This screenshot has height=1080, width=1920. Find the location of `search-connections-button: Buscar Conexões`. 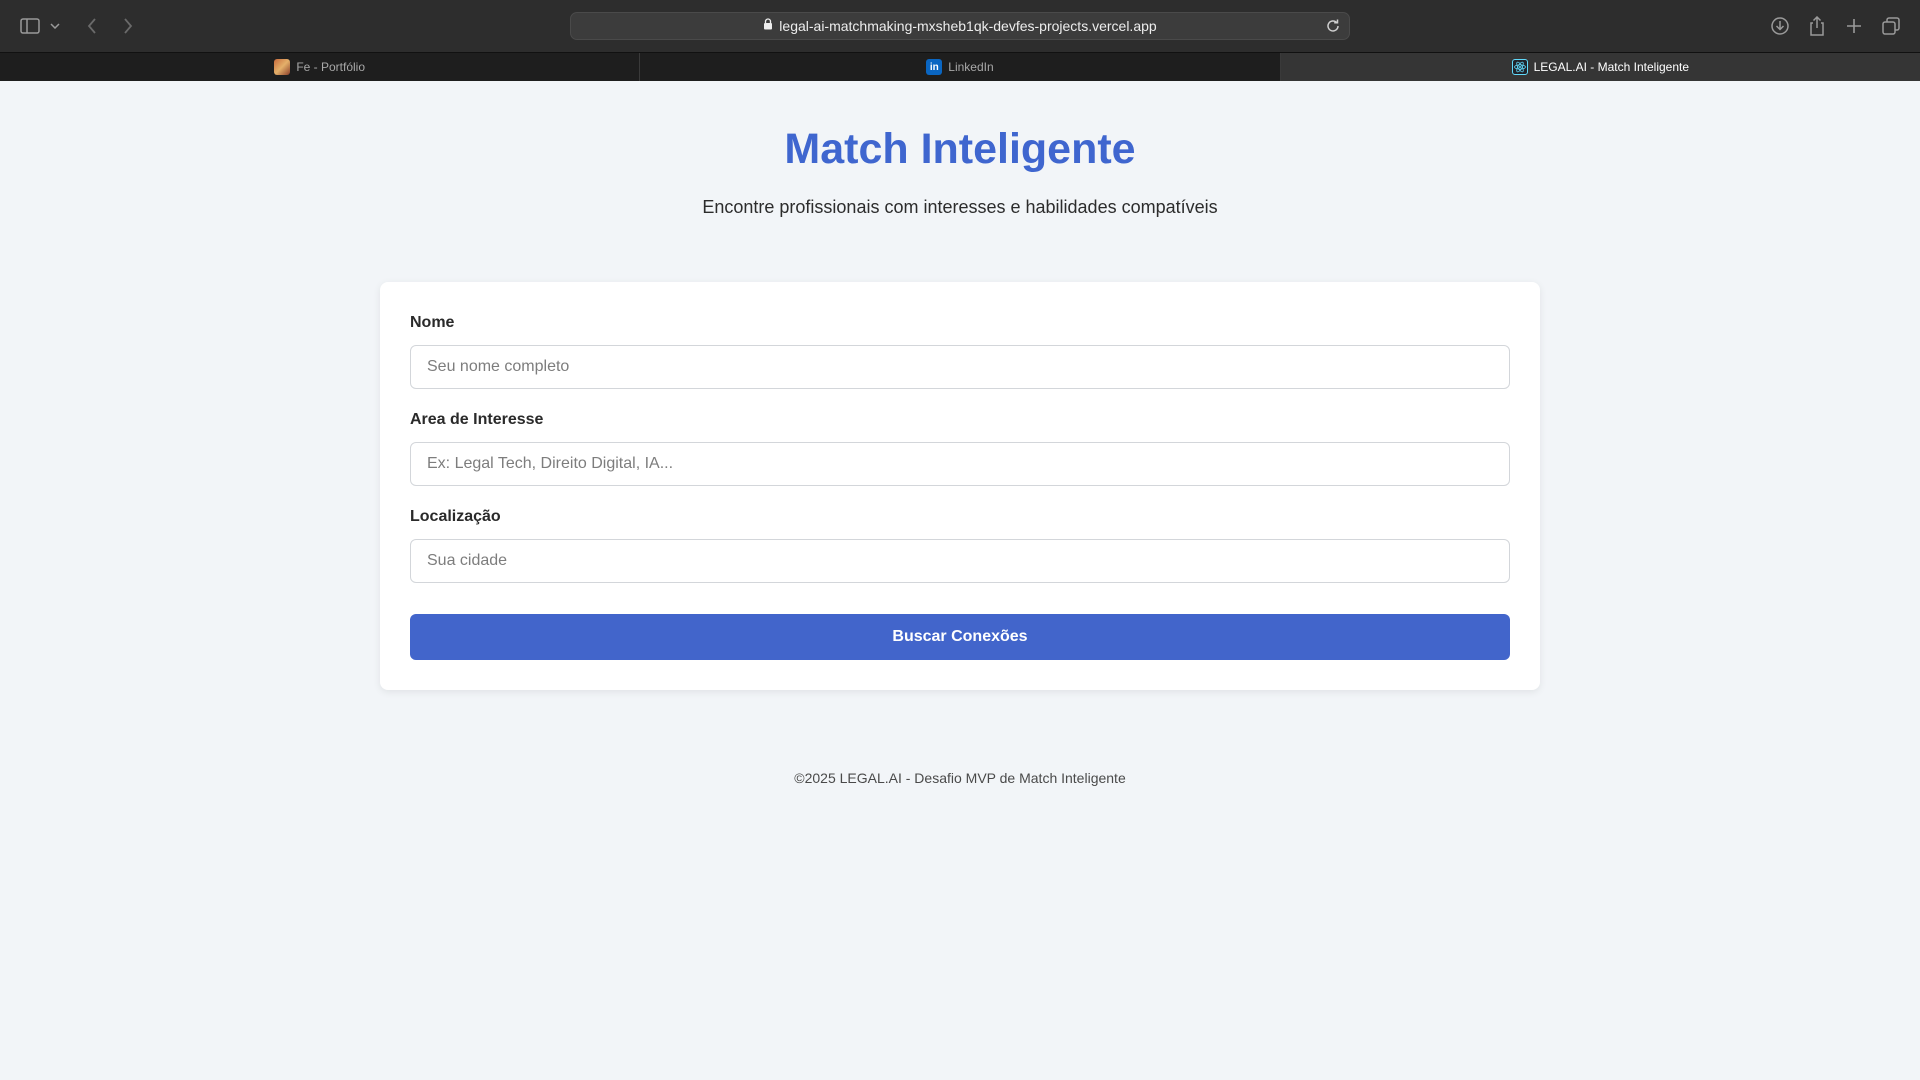

search-connections-button: Buscar Conexões is located at coordinates (960, 637).